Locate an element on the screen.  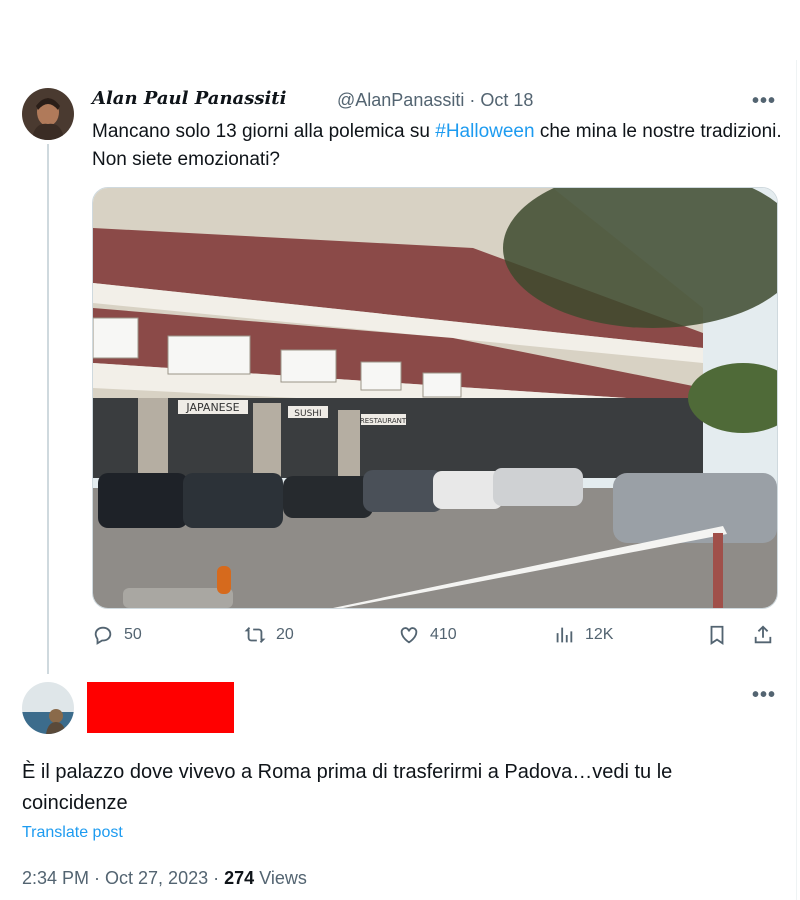
thread-connector is located at coordinates (48, 409).